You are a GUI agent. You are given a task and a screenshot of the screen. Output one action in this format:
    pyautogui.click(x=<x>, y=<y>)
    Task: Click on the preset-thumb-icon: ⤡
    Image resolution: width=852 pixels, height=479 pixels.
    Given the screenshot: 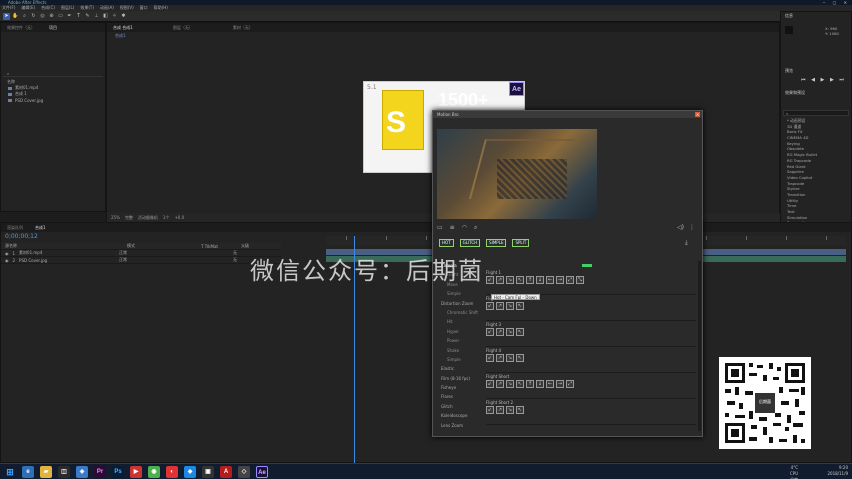 What is the action you would take?
    pyautogui.click(x=580, y=280)
    